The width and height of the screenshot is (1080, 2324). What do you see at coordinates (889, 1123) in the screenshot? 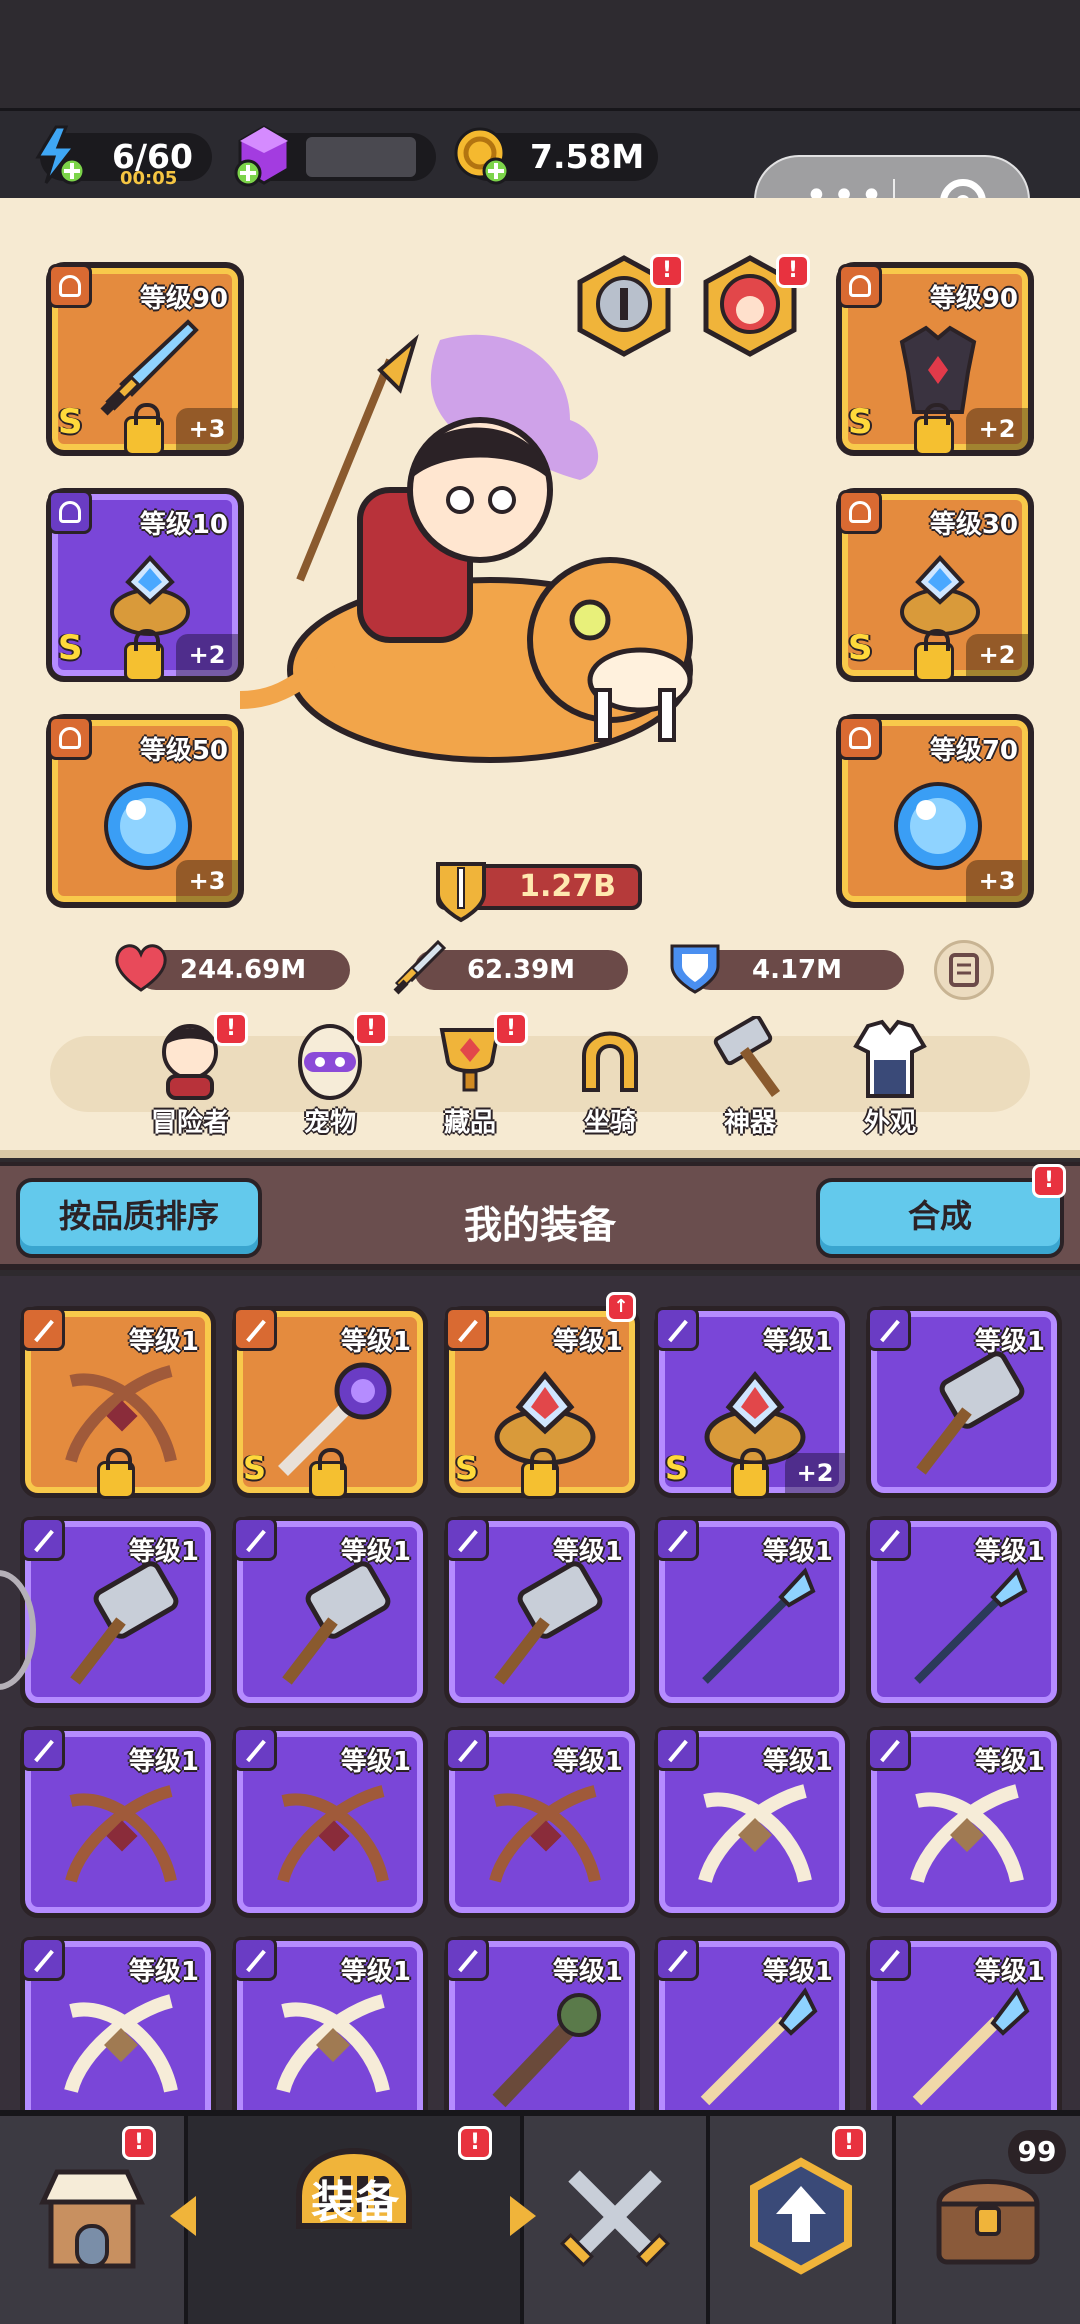
I see `nav-label: 外观` at bounding box center [889, 1123].